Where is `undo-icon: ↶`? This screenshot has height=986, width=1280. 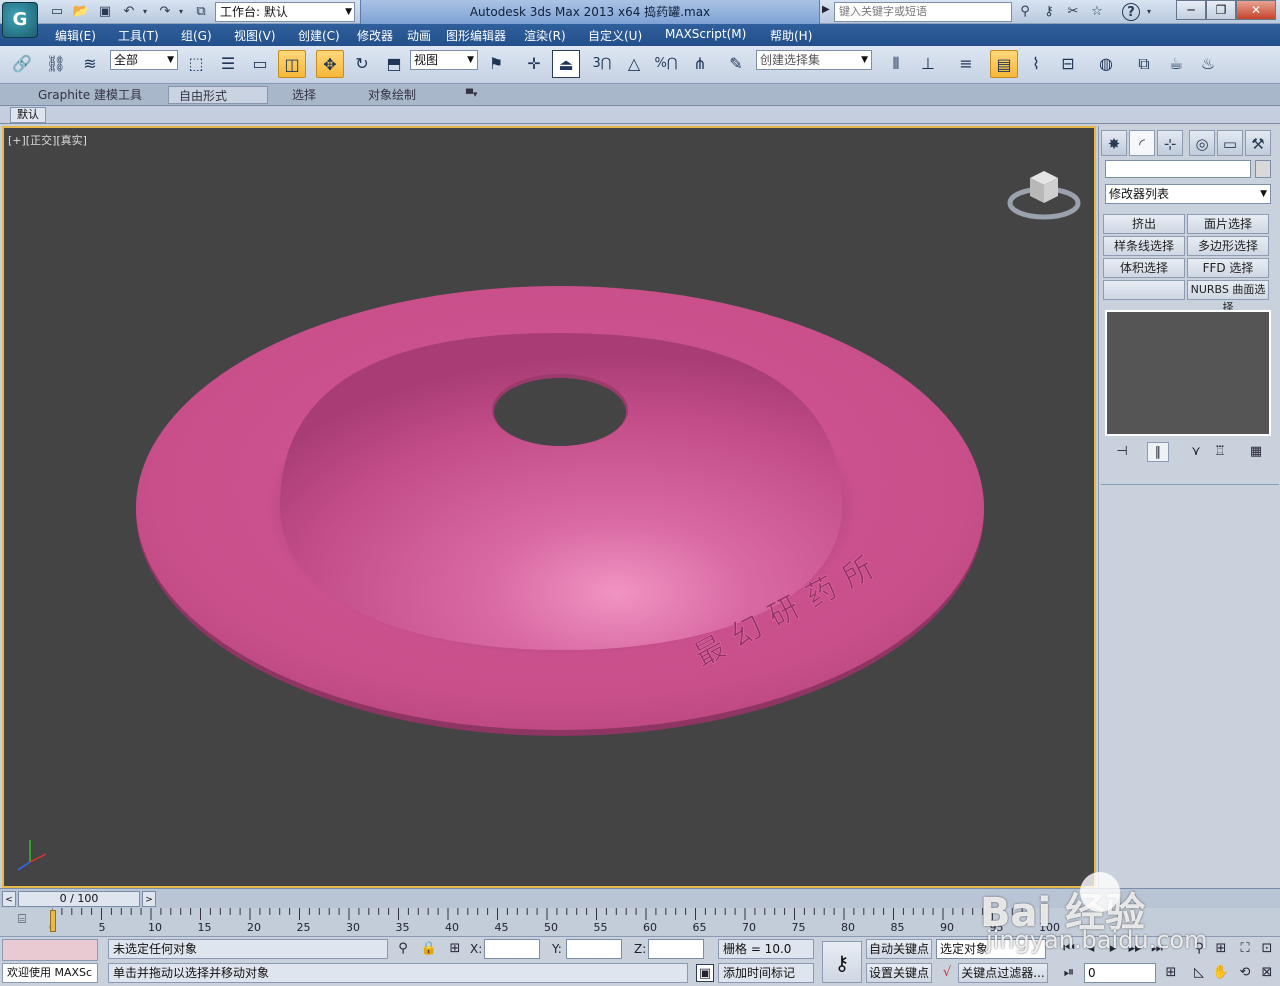 undo-icon: ↶ is located at coordinates (129, 12).